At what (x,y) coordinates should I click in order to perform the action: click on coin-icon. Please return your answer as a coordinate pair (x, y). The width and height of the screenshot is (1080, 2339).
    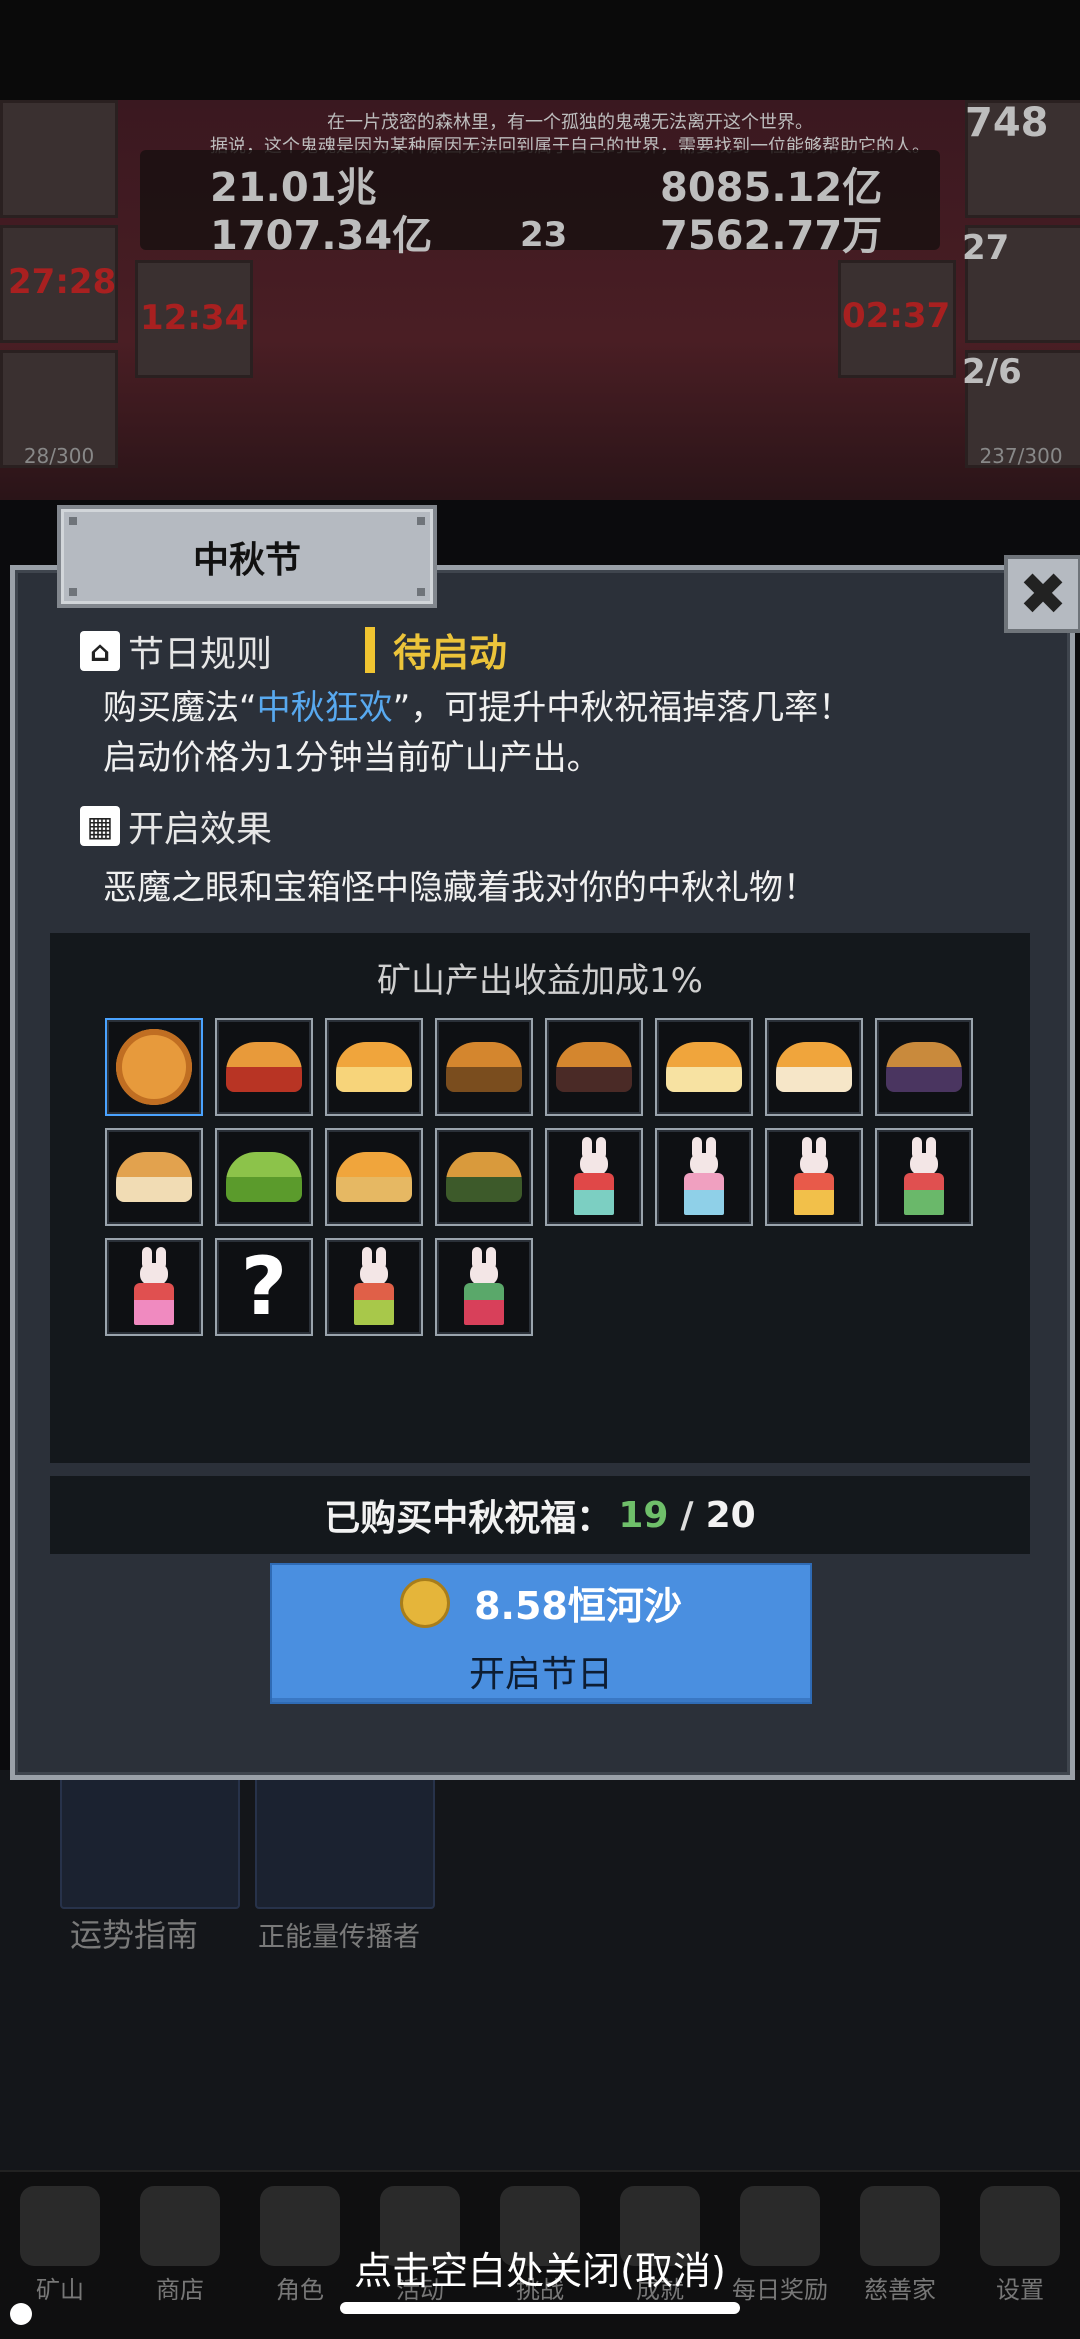
    Looking at the image, I should click on (425, 1602).